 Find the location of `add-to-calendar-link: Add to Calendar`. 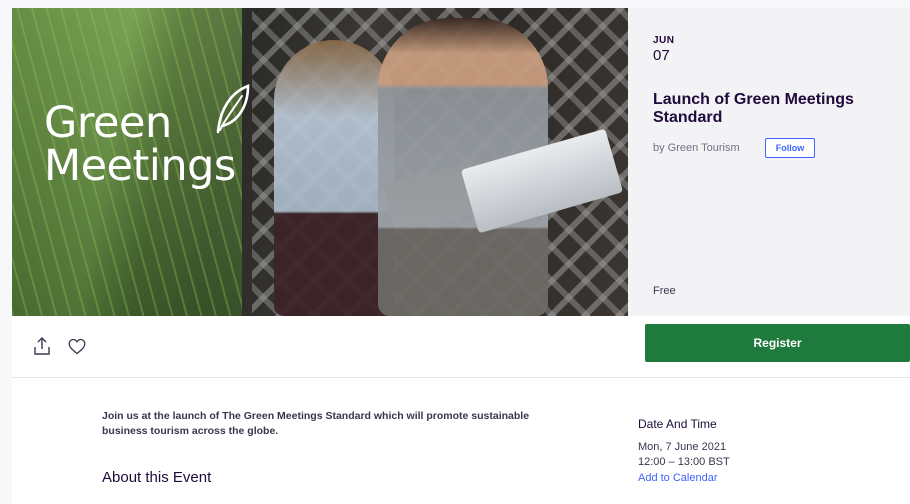

add-to-calendar-link: Add to Calendar is located at coordinates (678, 478).